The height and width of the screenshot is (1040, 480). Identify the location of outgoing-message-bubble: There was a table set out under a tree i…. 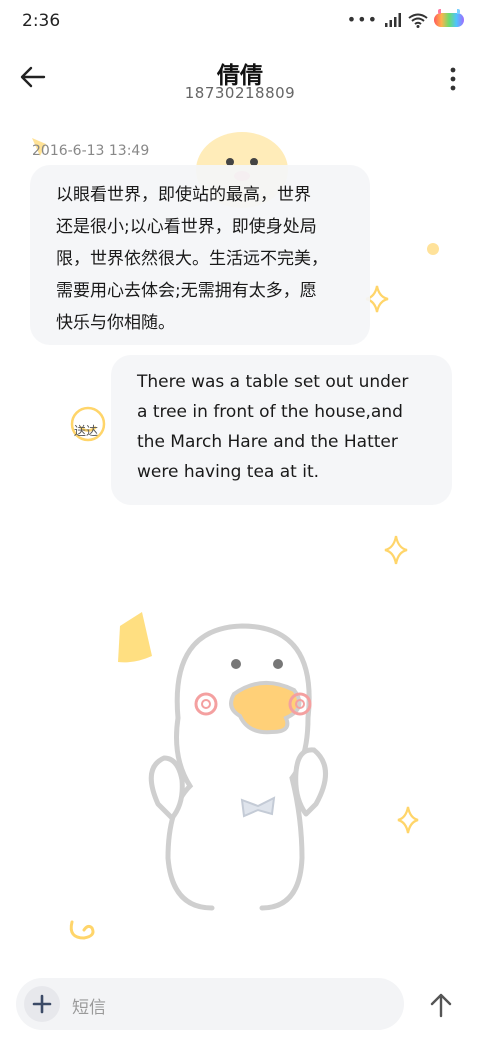
(281, 430).